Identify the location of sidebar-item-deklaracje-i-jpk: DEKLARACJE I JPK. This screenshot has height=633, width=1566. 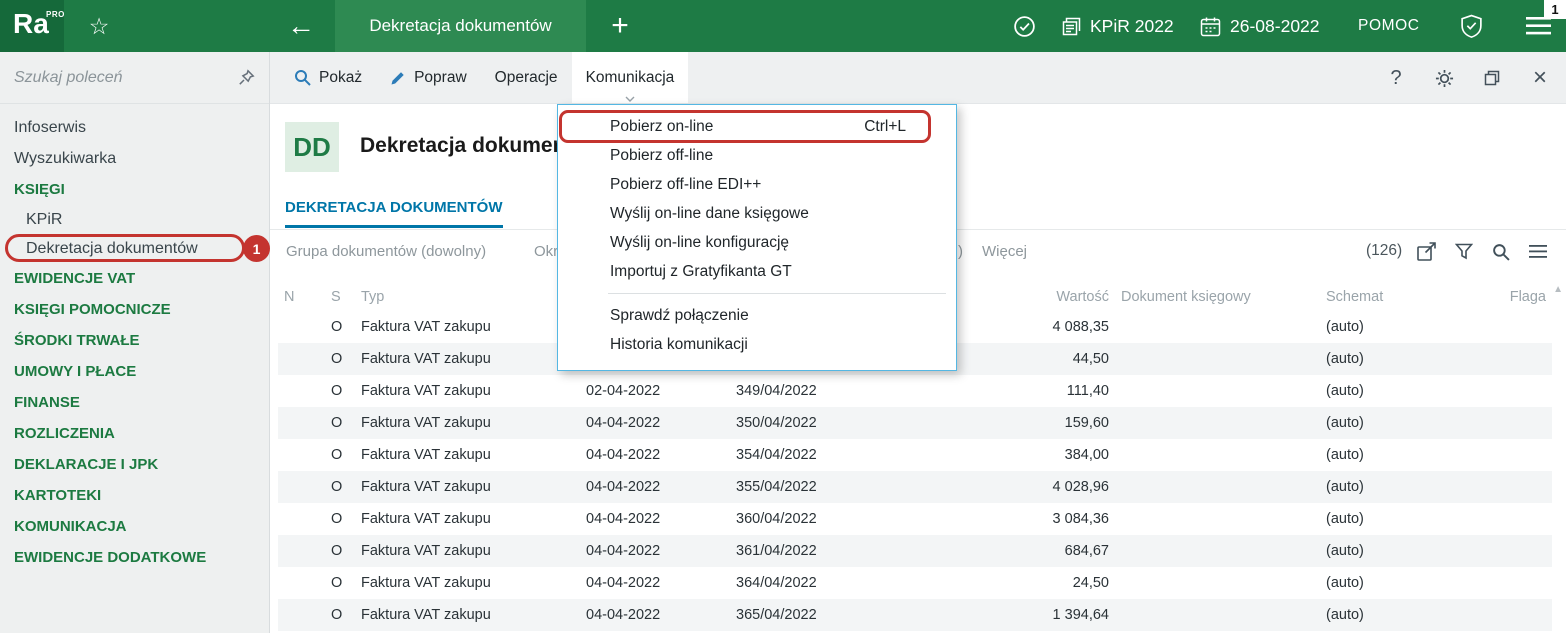
(134, 464).